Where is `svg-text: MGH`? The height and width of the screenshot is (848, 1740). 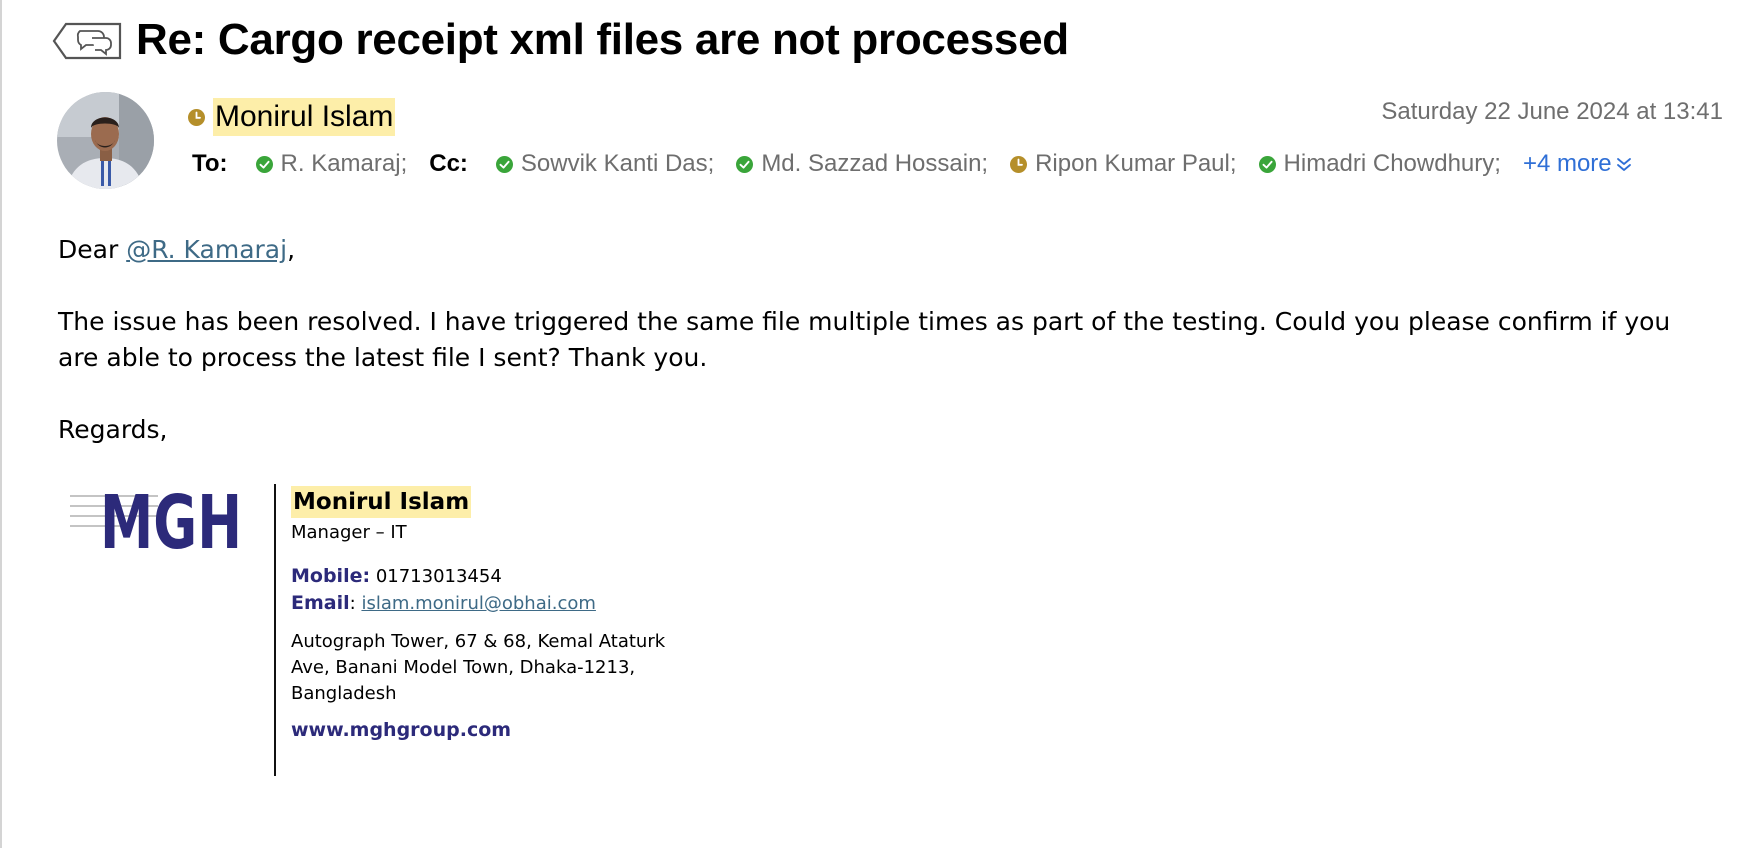 svg-text: MGH is located at coordinates (171, 518).